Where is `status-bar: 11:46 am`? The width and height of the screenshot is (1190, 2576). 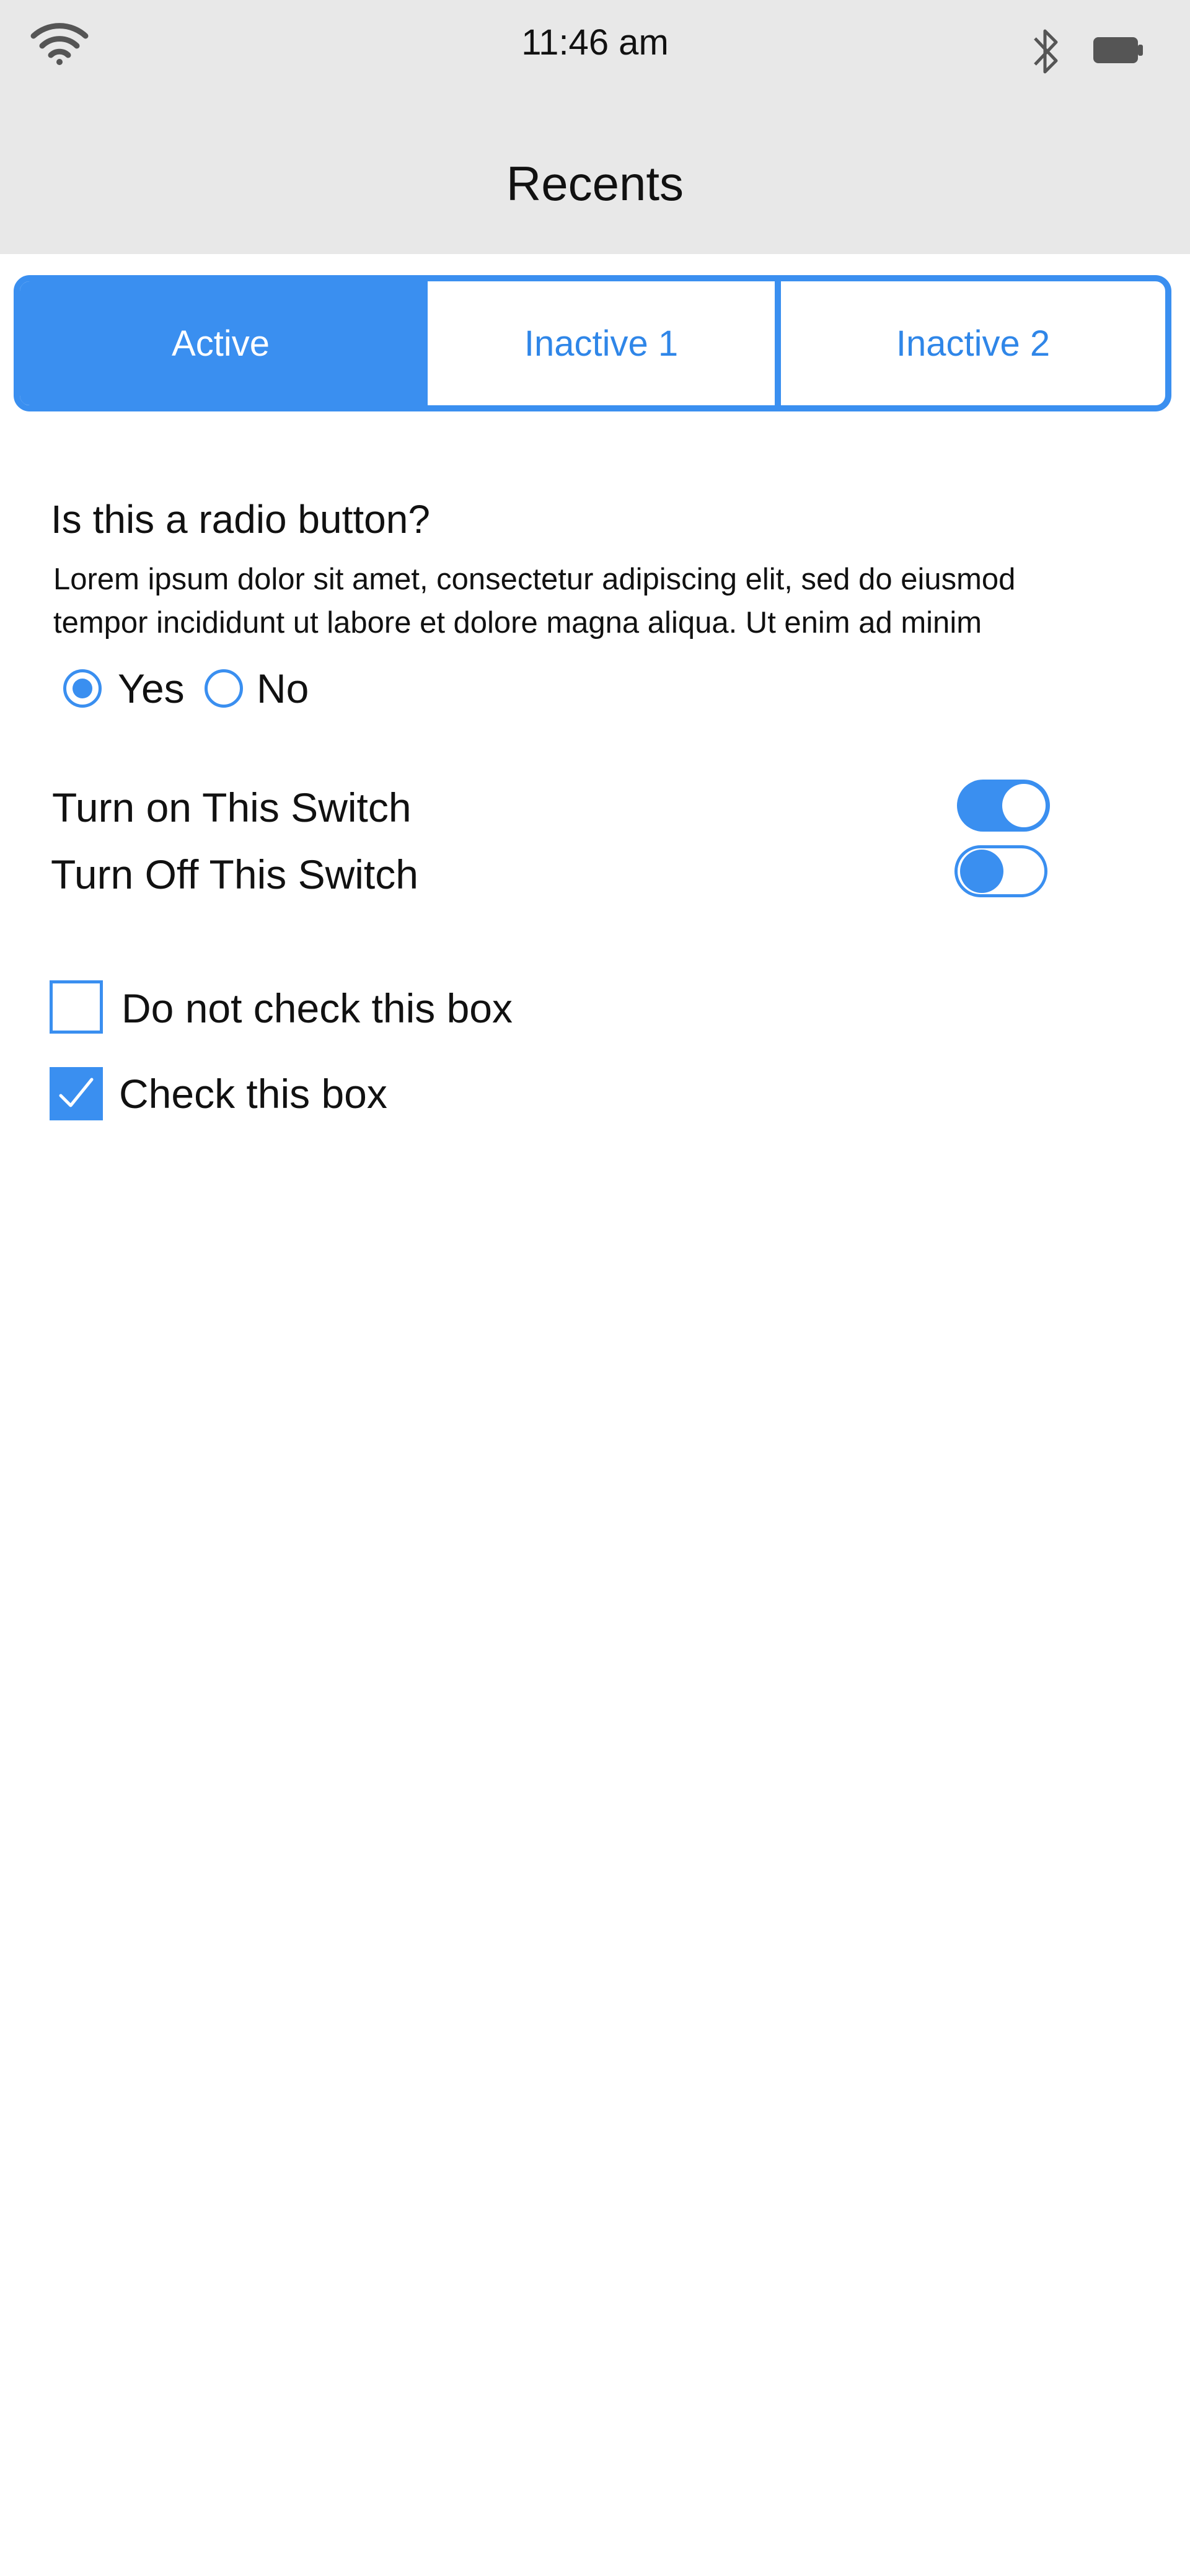 status-bar: 11:46 am is located at coordinates (595, 43).